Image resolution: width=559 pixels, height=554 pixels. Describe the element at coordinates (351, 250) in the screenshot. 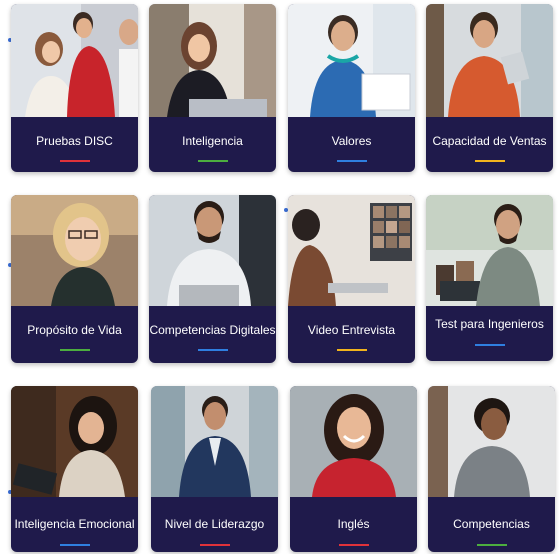

I see `video-call-photo` at that location.